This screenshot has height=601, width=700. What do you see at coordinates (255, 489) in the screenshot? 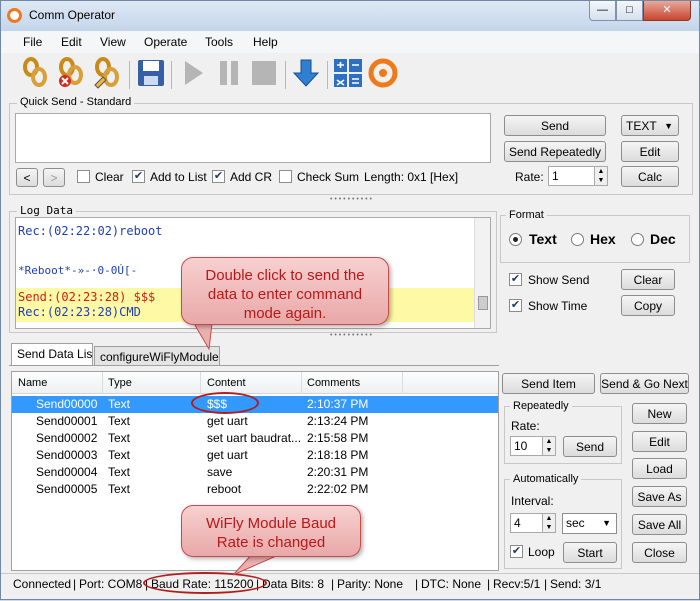
I see `table-row: Send00005 Text reboot 2:22:02 PM` at bounding box center [255, 489].